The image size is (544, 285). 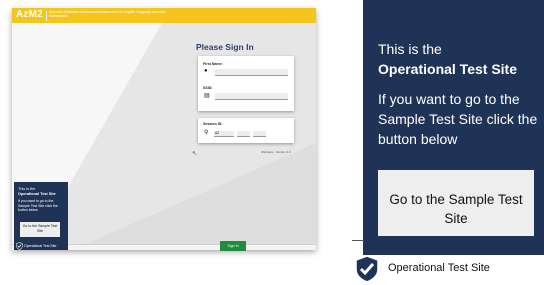 I want to click on session-id-label: Session ID:, so click(x=213, y=124).